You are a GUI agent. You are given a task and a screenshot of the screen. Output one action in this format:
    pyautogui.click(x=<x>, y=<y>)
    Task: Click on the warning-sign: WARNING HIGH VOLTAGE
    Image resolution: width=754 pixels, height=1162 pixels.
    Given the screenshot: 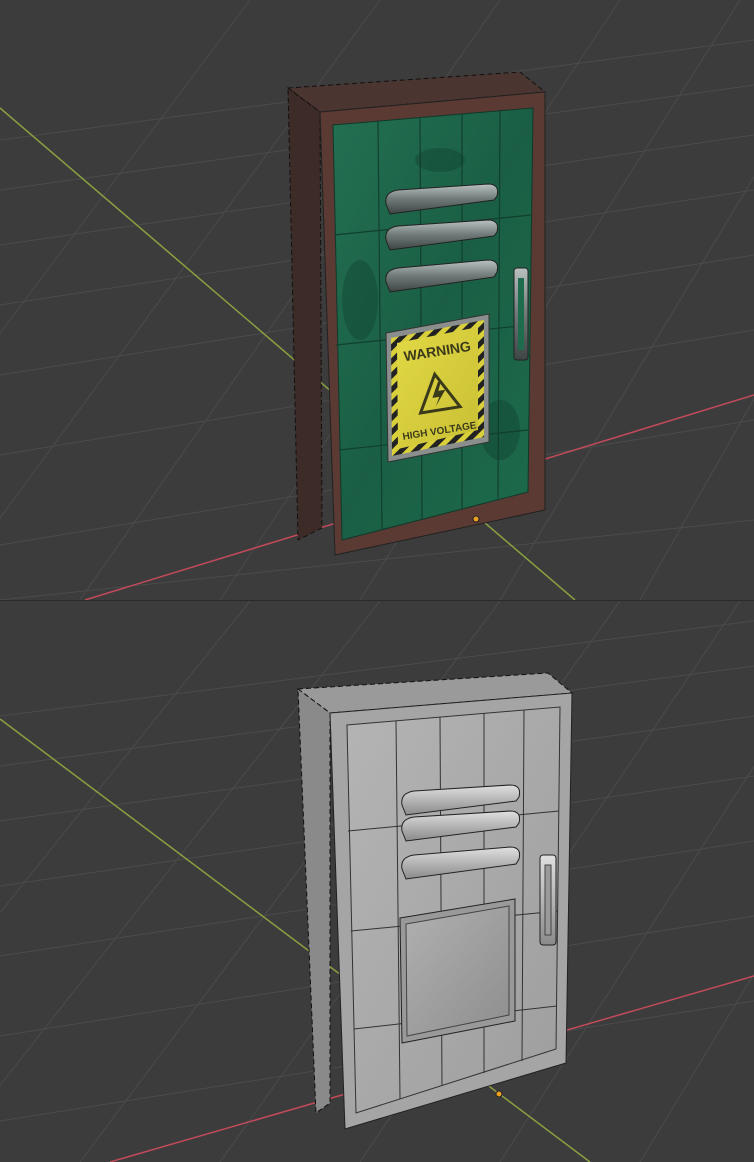 What is the action you would take?
    pyautogui.click(x=437, y=388)
    